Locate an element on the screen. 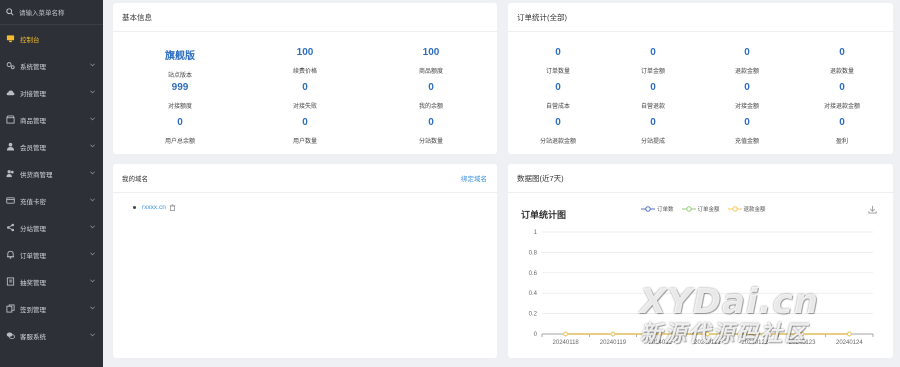 The height and width of the screenshot is (367, 900). monitor-icon is located at coordinates (10, 38).